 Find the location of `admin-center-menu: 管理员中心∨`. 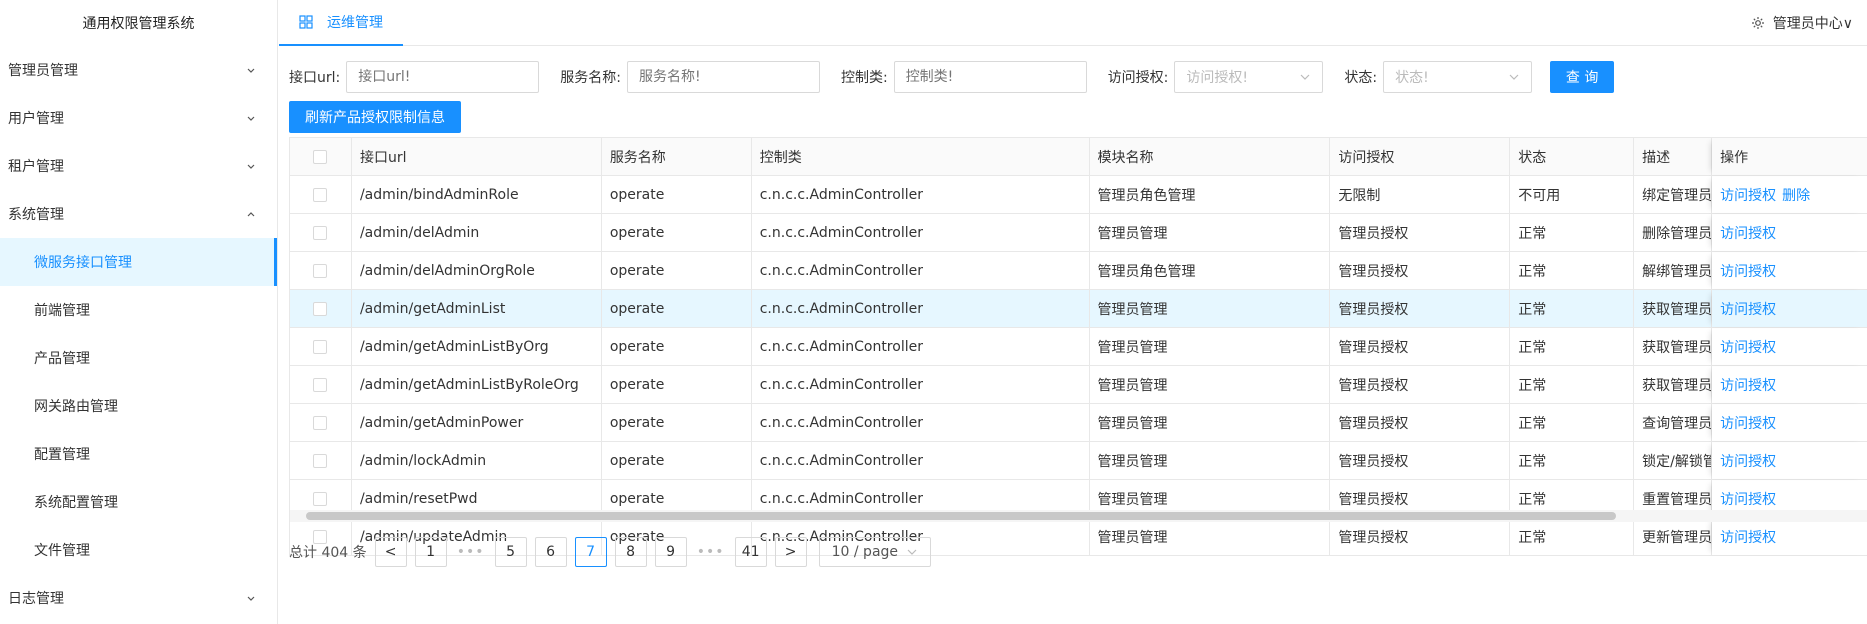

admin-center-menu: 管理员中心∨ is located at coordinates (1802, 23).